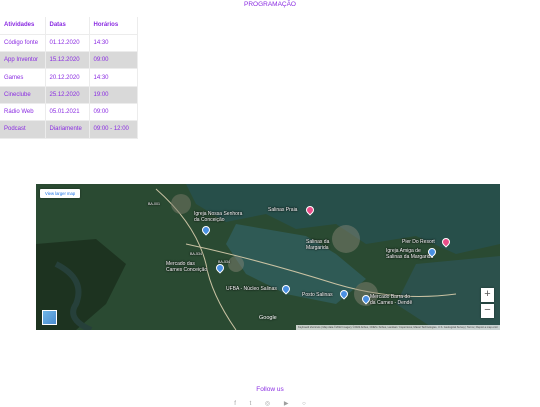  I want to click on activity-cell: Rádio Web, so click(23, 112).